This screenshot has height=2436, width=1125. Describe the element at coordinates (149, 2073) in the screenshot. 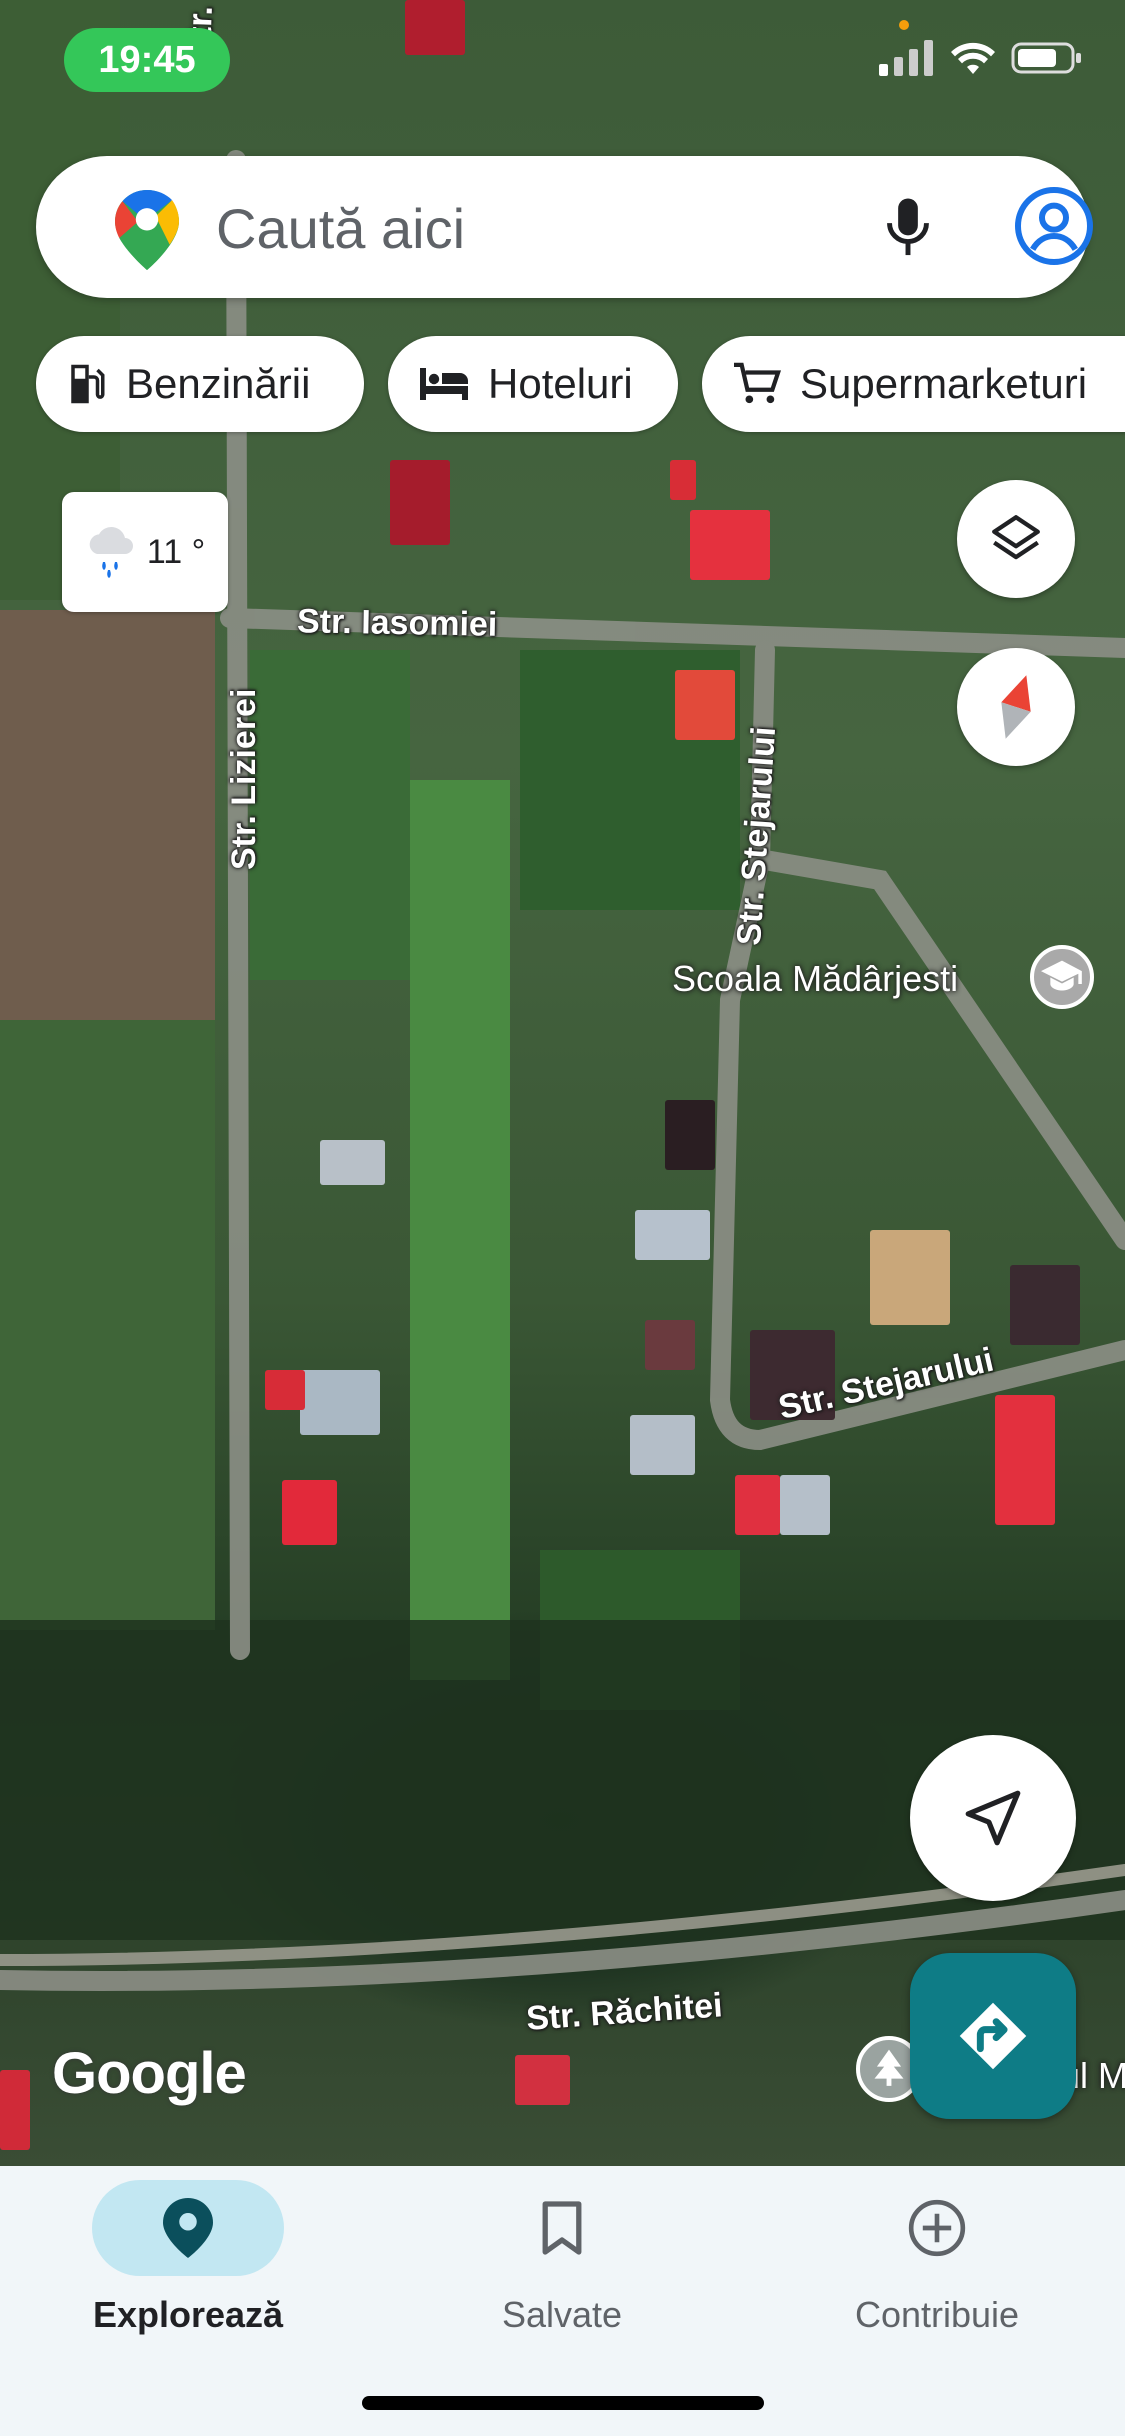

I see `google-logo: Google` at that location.